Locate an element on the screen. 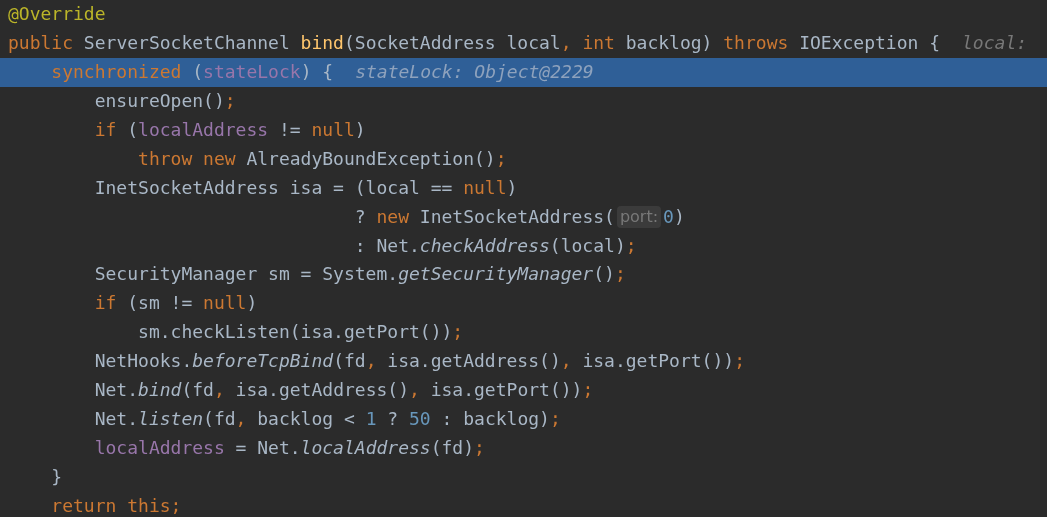 The width and height of the screenshot is (1047, 517). code-text: : Net.checkAddress(local); is located at coordinates (495, 245).